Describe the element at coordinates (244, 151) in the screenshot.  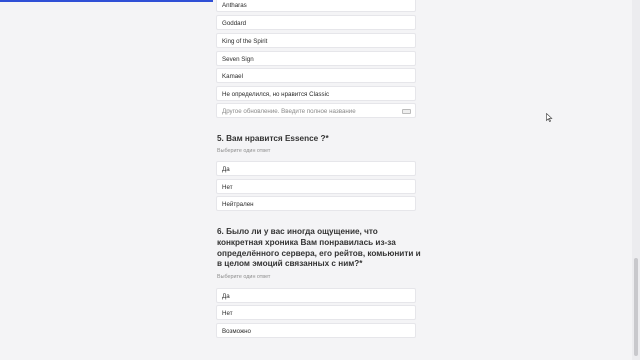
I see `q5-hint: Выберите один ответ` at that location.